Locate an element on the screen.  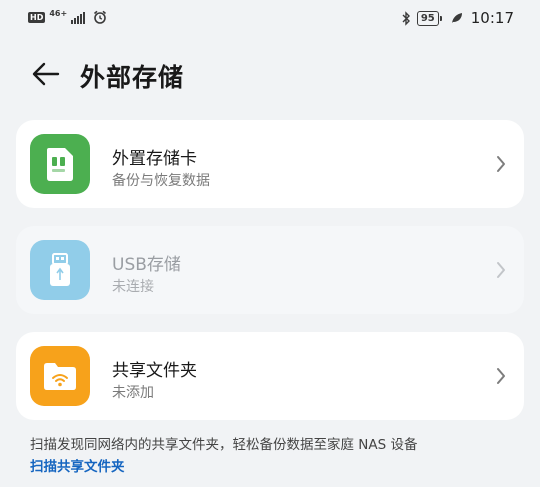
status-bar: HD 46+ 95 10:17 is located at coordinates (270, 19).